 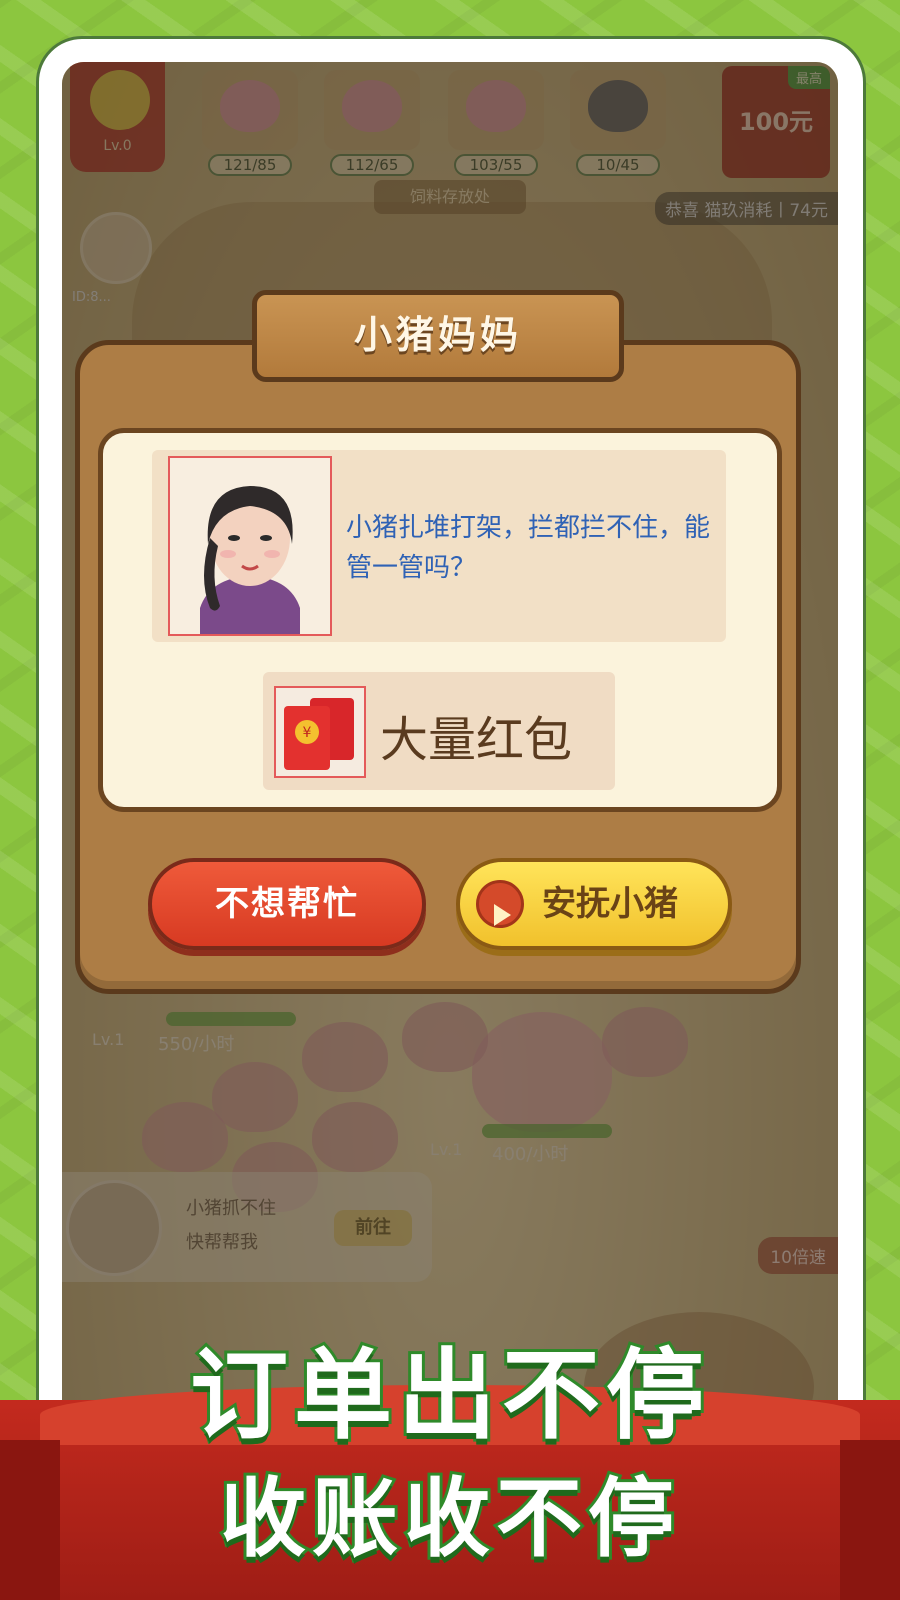 I want to click on accept-button-label: 安抚小猪, so click(x=610, y=904).